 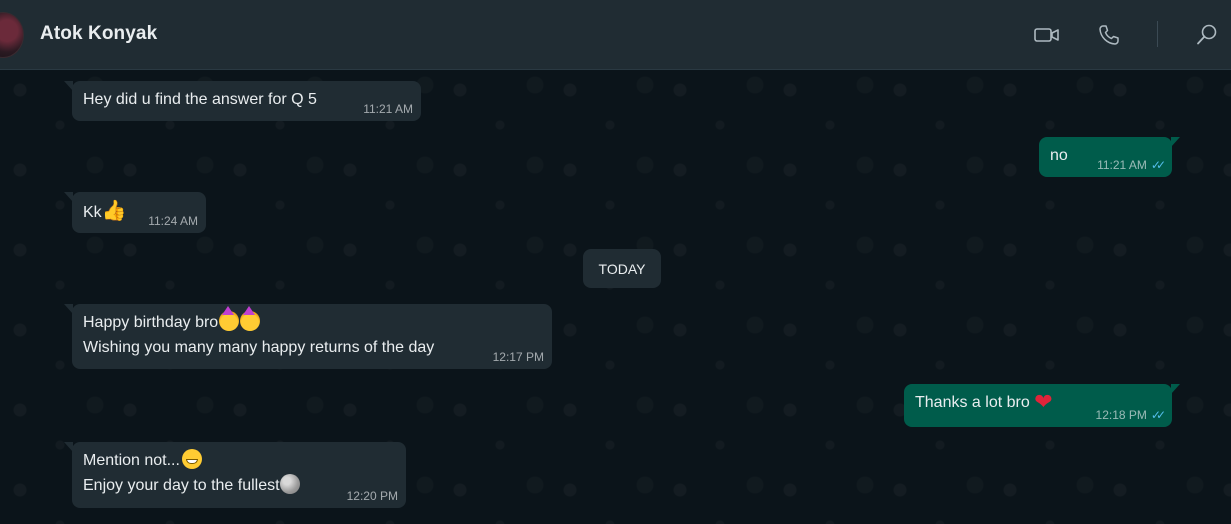 I want to click on message-text: Happy birthday bro, so click(x=151, y=322).